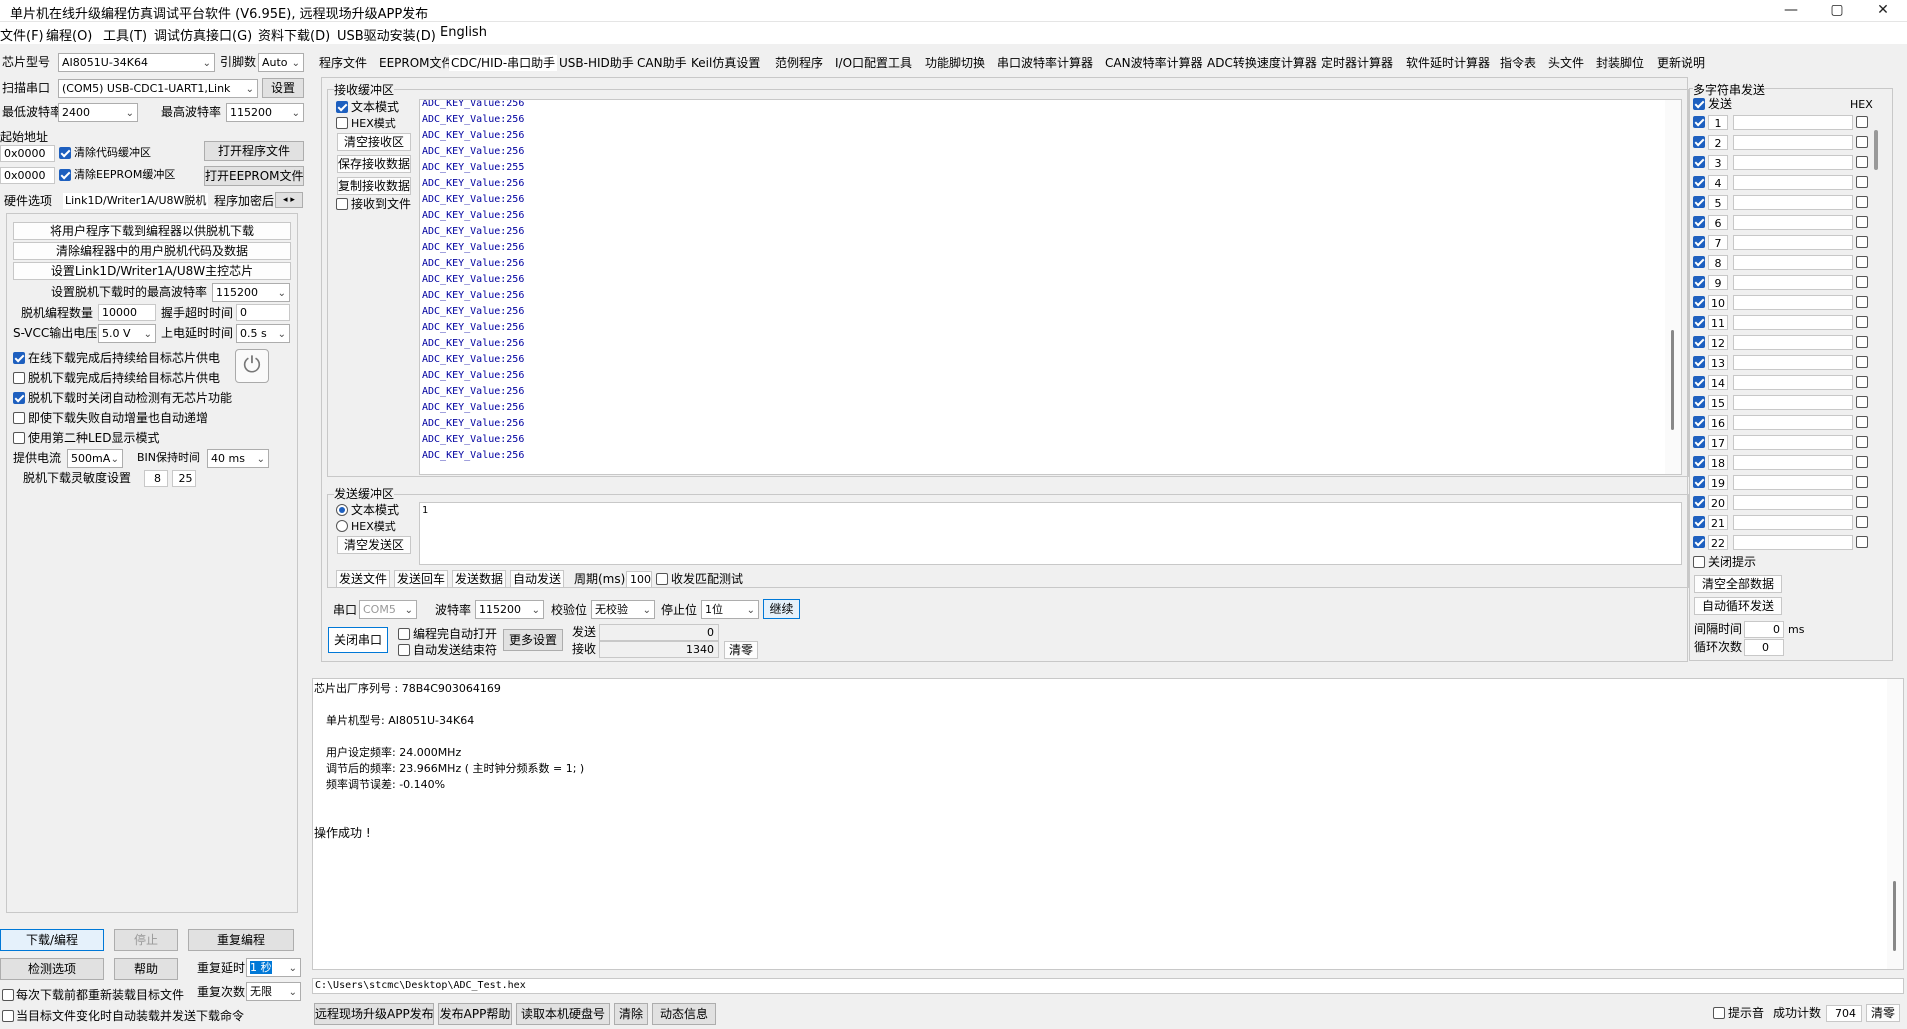 This screenshot has height=1029, width=1907. Describe the element at coordinates (1894, 916) in the screenshot. I see `output-scrollbar-thumb` at that location.